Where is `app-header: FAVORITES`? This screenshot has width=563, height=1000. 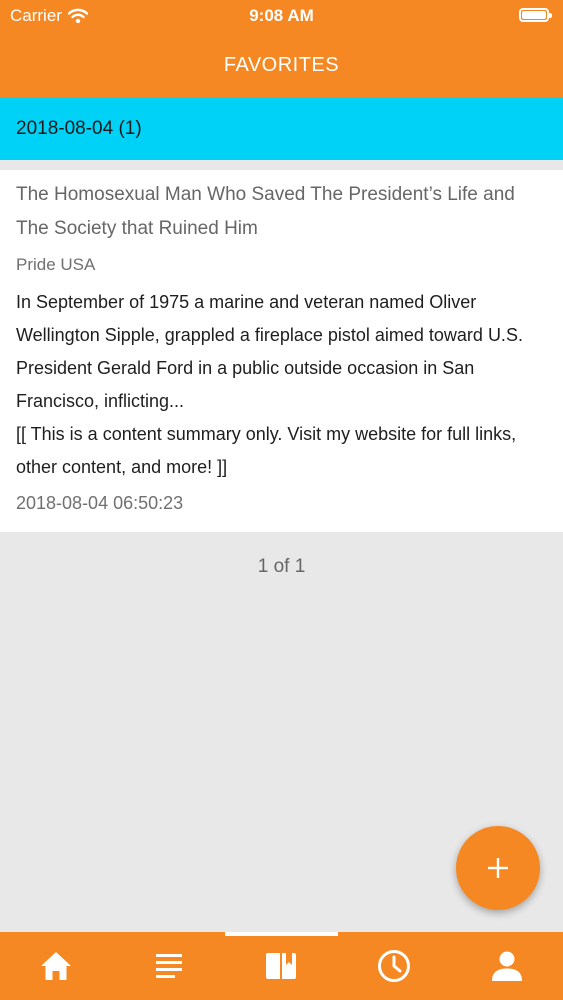
app-header: FAVORITES is located at coordinates (281, 65).